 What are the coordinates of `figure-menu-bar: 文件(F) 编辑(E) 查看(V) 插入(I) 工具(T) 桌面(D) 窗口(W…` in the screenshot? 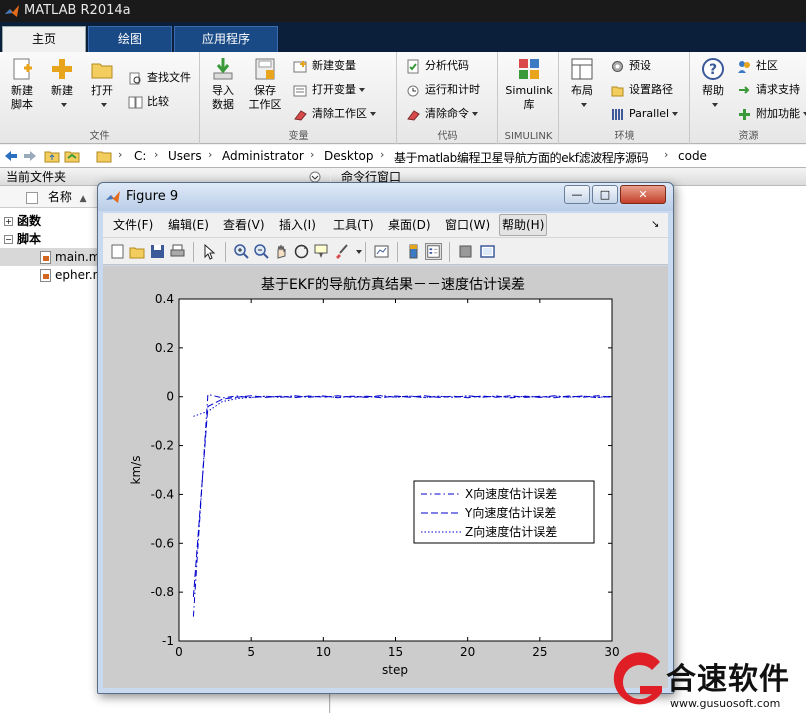 It's located at (385, 225).